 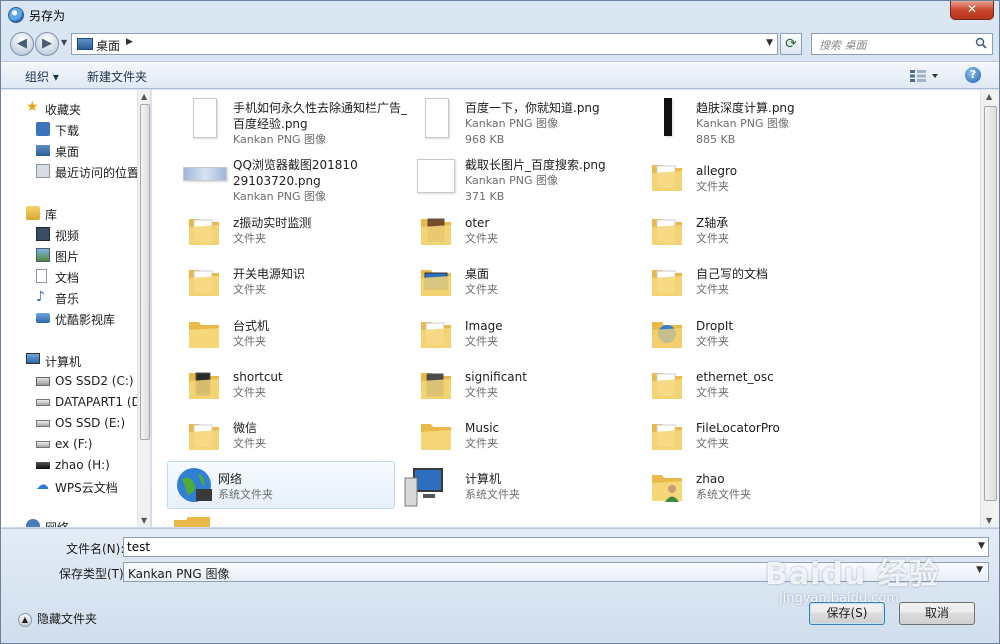 What do you see at coordinates (424, 44) in the screenshot?
I see `address-bar: 桌面 ▶ ▼` at bounding box center [424, 44].